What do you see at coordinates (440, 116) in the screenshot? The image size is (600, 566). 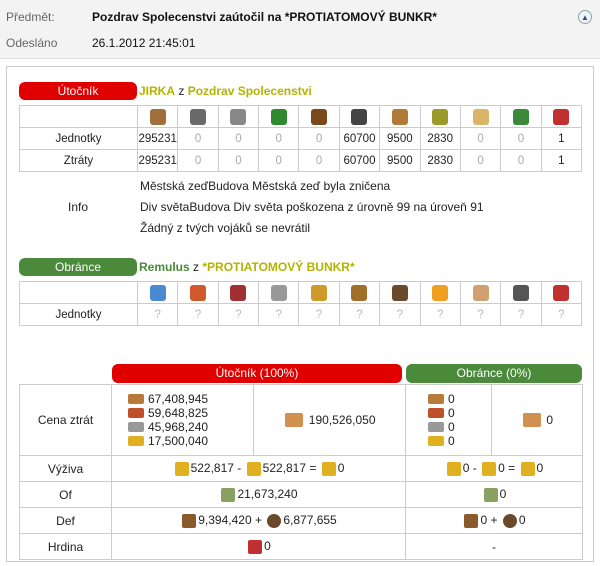 I see `catapult-icon` at bounding box center [440, 116].